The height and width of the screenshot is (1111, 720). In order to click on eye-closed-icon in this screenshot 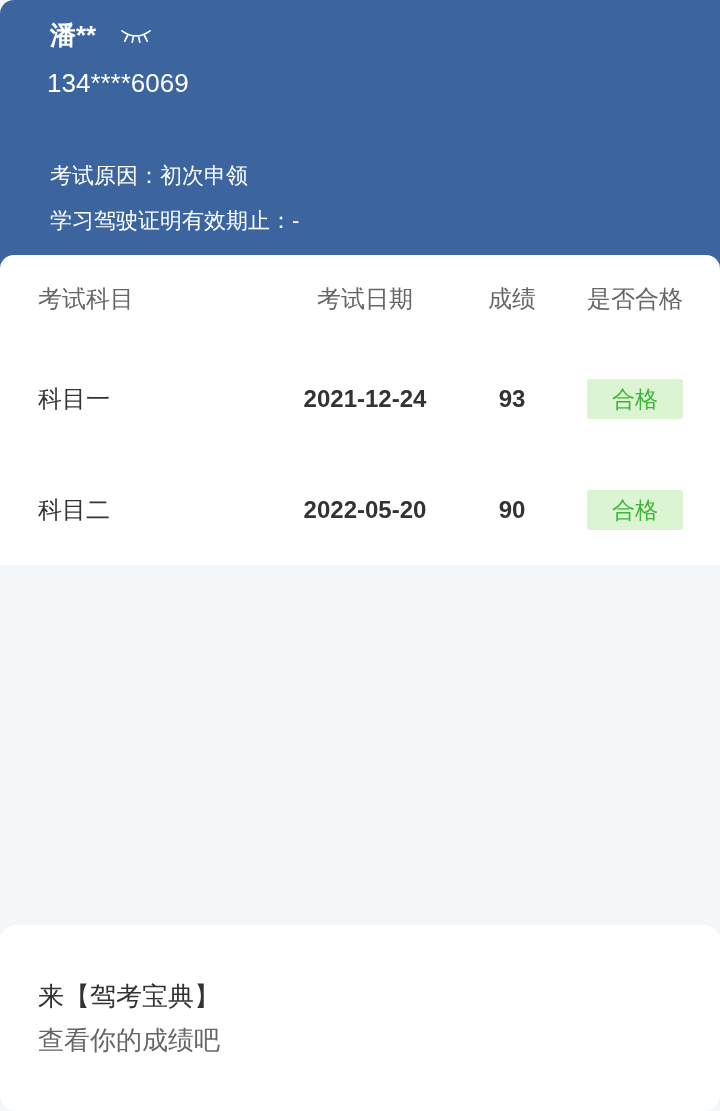, I will do `click(136, 35)`.